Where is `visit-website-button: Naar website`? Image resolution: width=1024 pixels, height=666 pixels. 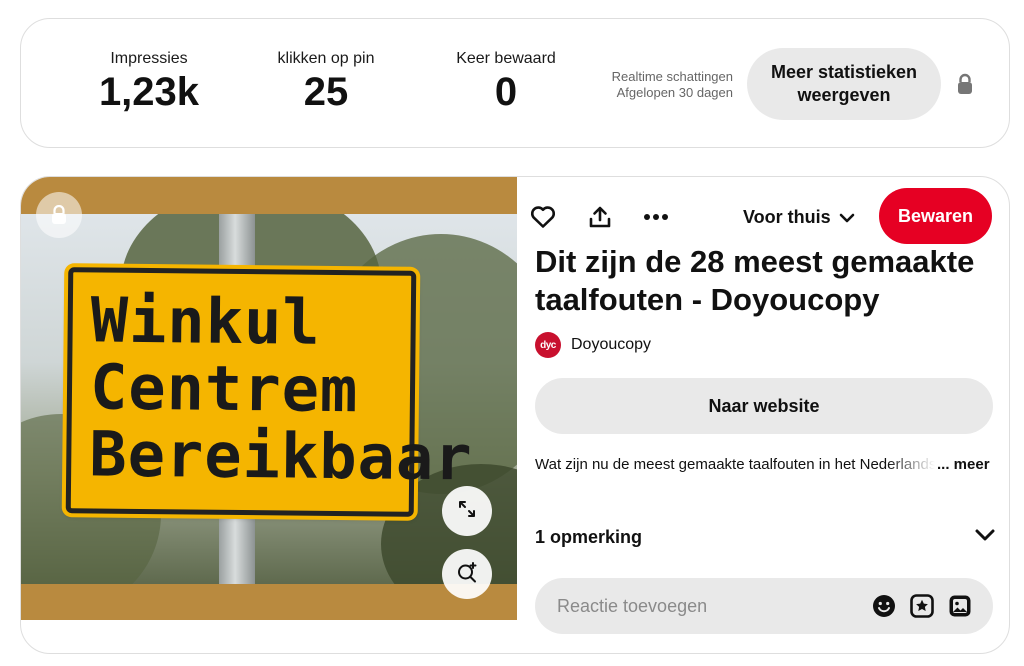 visit-website-button: Naar website is located at coordinates (764, 406).